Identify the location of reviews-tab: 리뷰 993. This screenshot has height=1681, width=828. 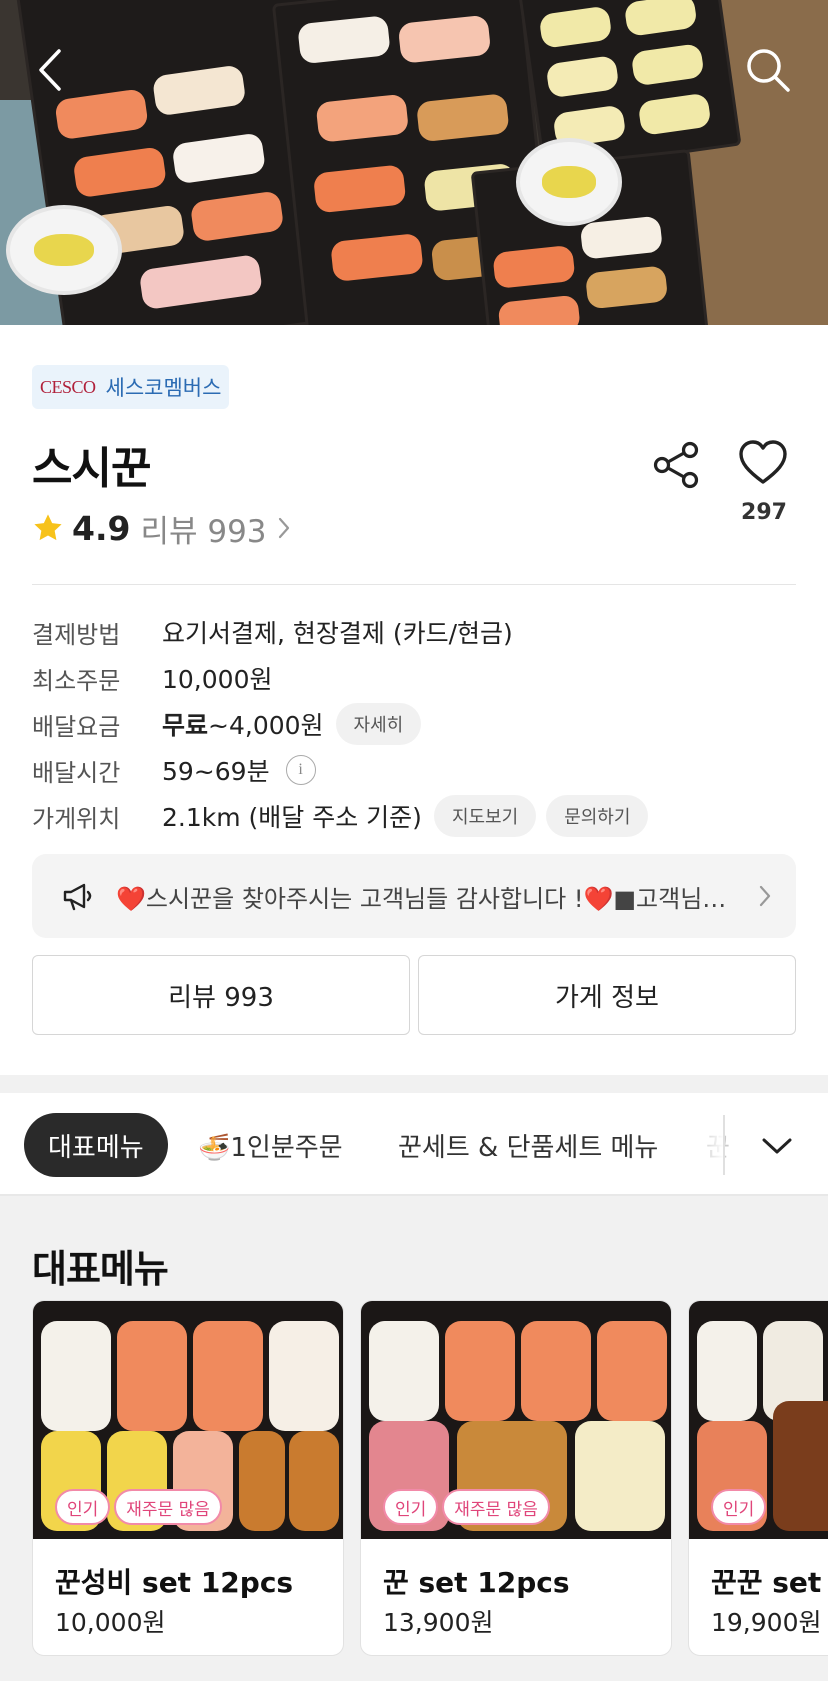
(221, 995).